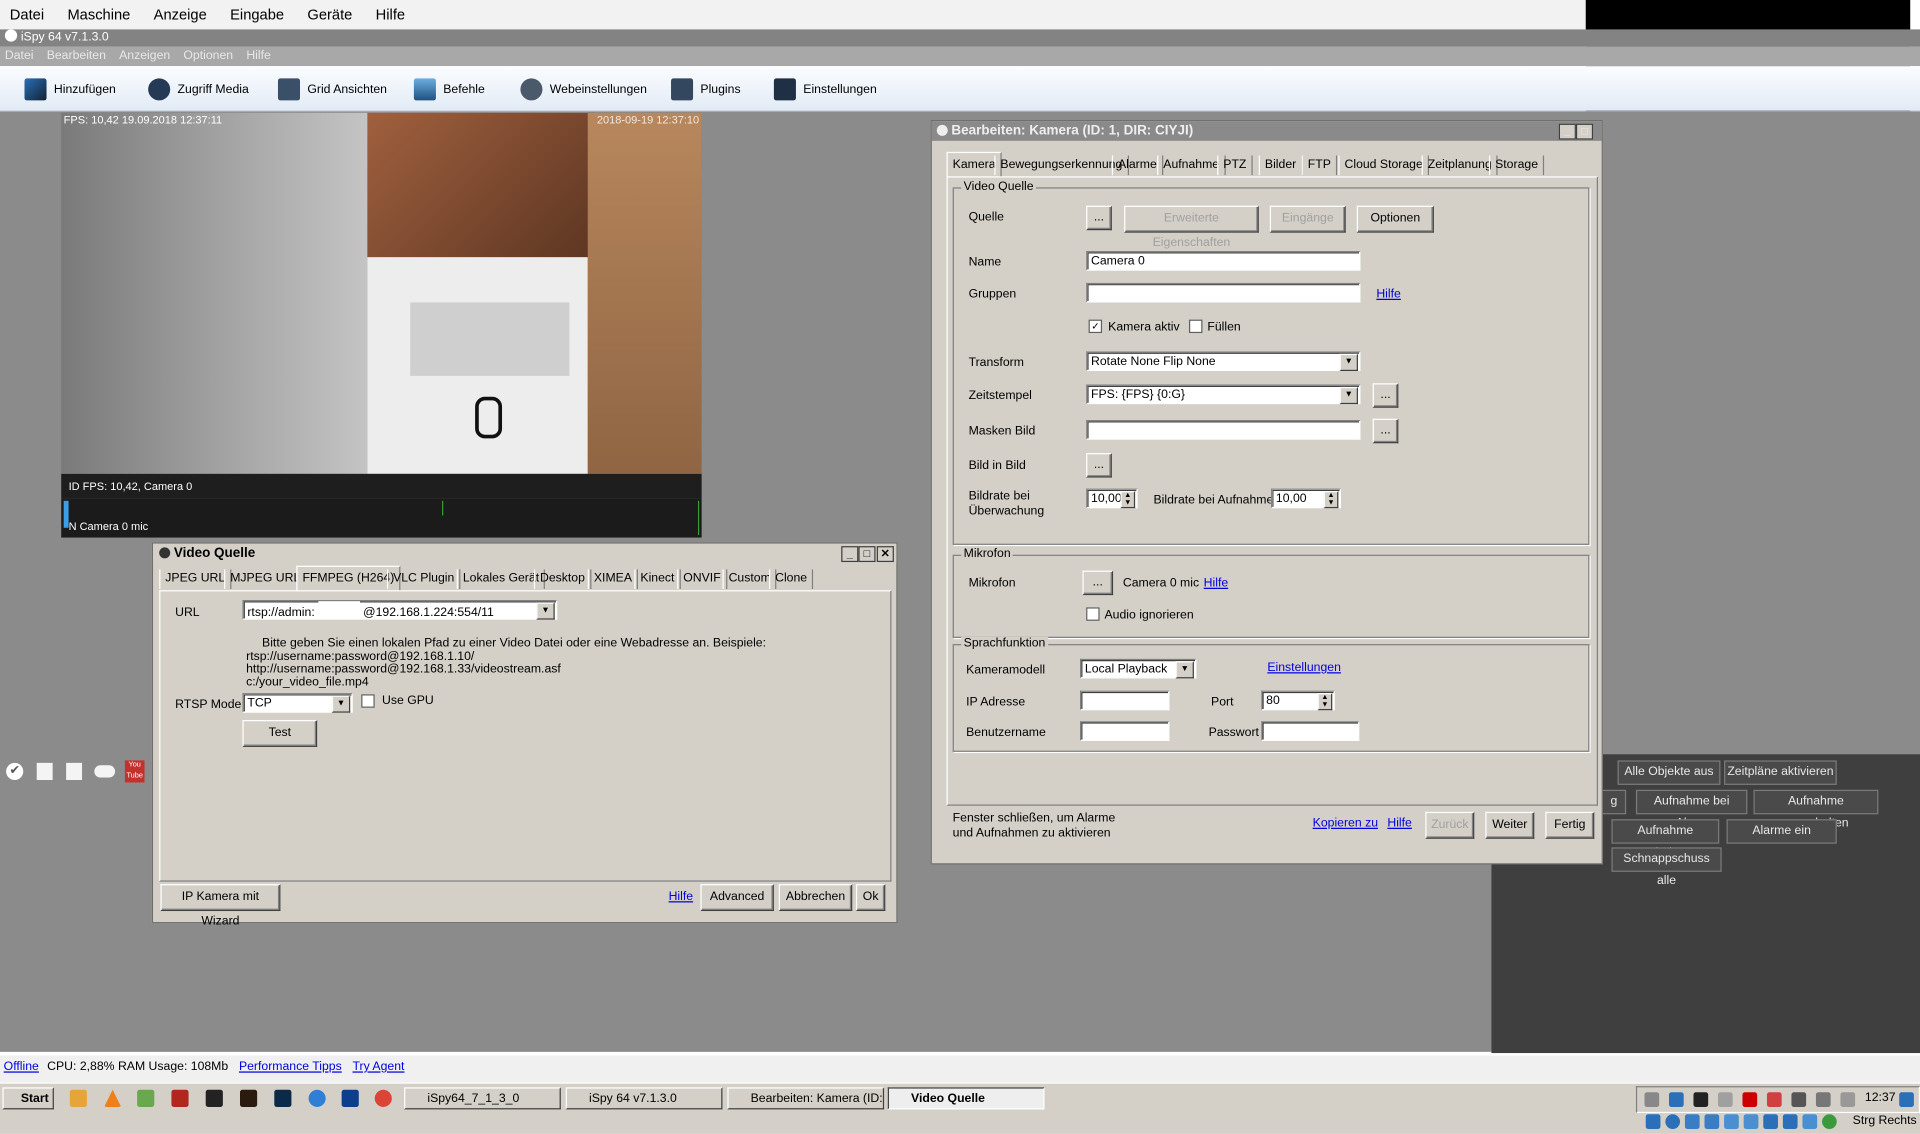 Image resolution: width=1920 pixels, height=1134 pixels. Describe the element at coordinates (378, 1066) in the screenshot. I see `try-agent-link: Try Agent` at that location.